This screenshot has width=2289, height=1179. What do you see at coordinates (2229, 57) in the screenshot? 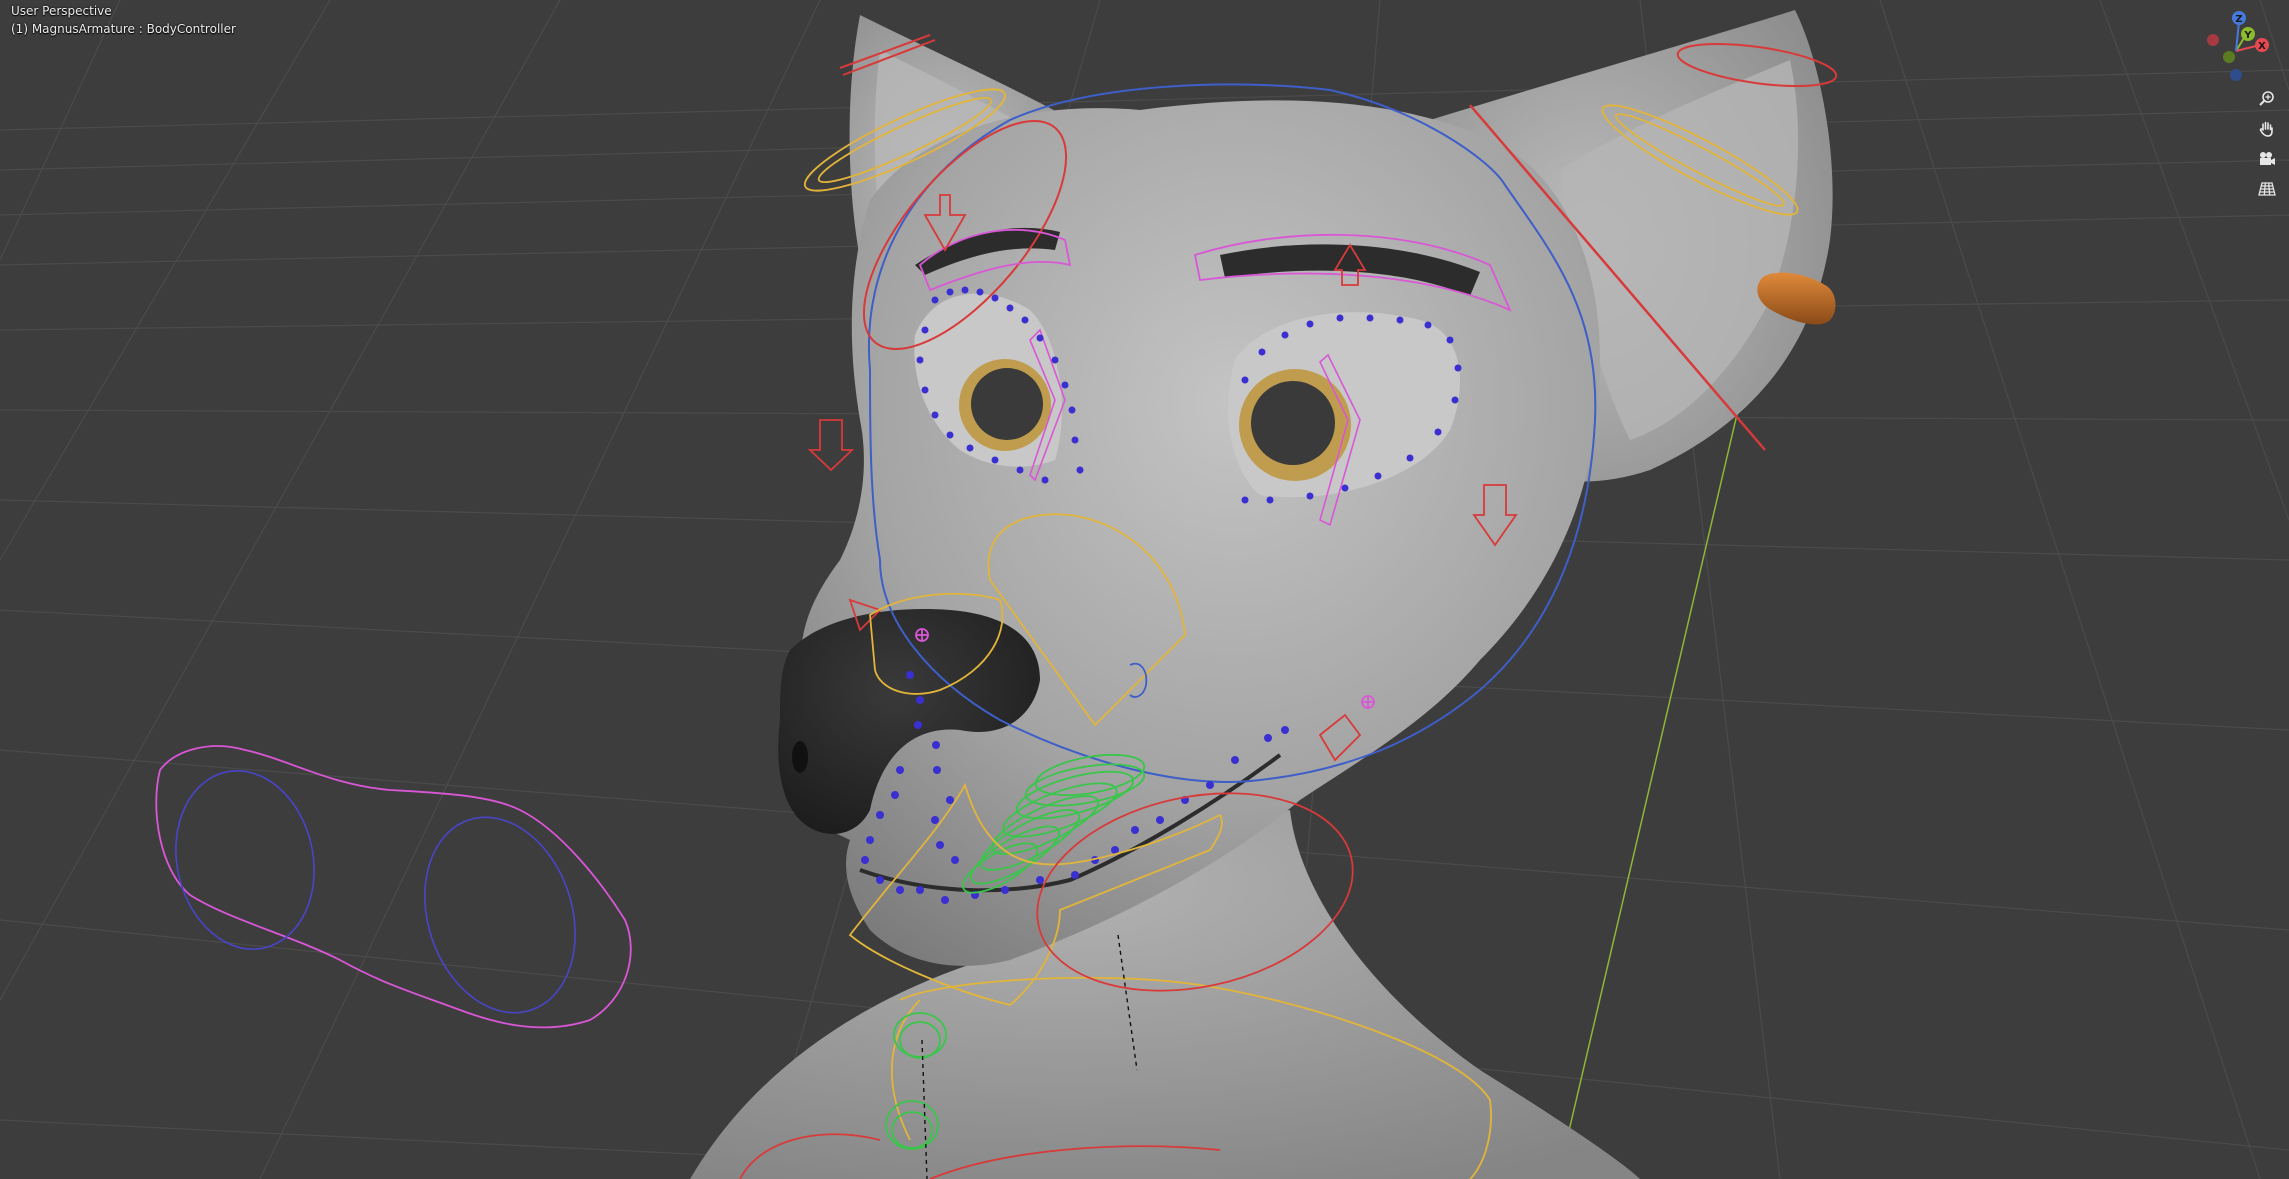
I see `gizmo-neg-y` at bounding box center [2229, 57].